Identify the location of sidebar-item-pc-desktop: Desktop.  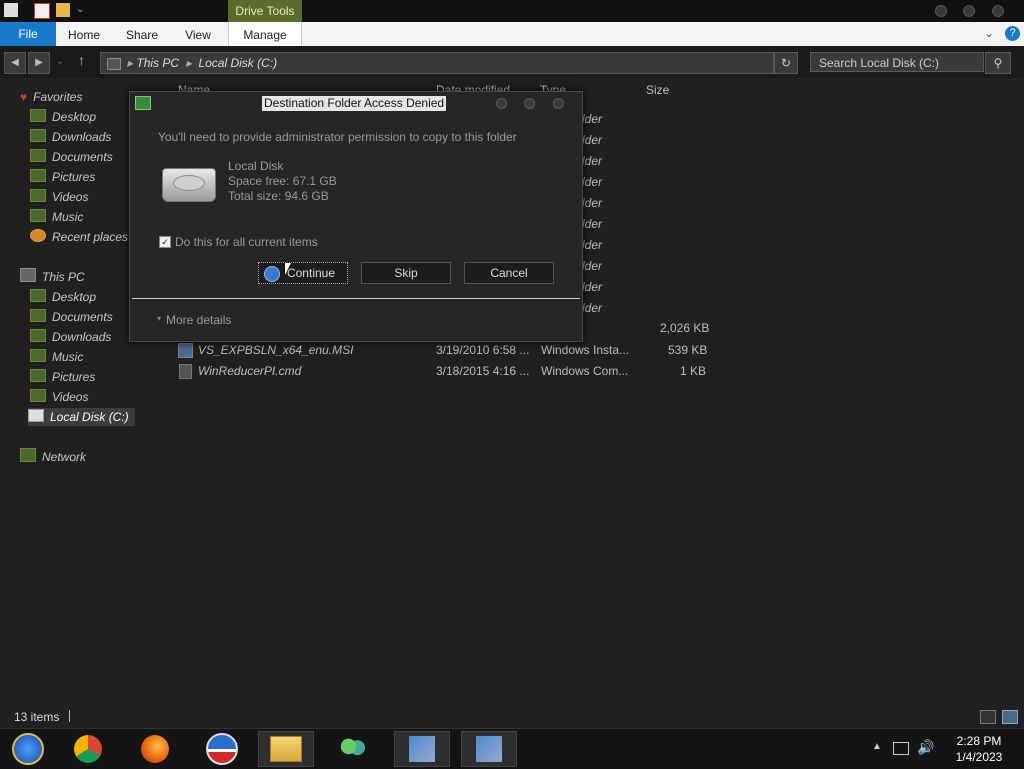
(63, 297).